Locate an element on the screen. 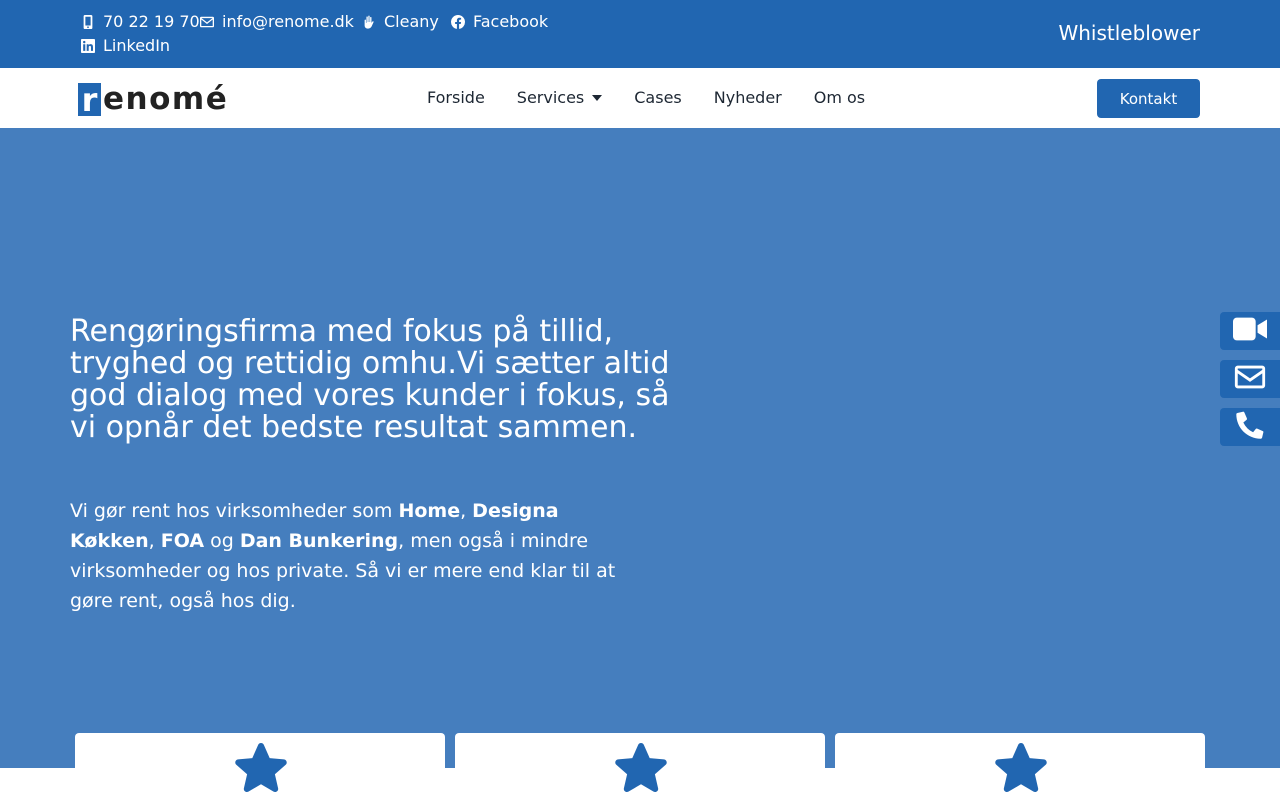 Image resolution: width=1280 pixels, height=800 pixels. video-camera-icon is located at coordinates (1250, 331).